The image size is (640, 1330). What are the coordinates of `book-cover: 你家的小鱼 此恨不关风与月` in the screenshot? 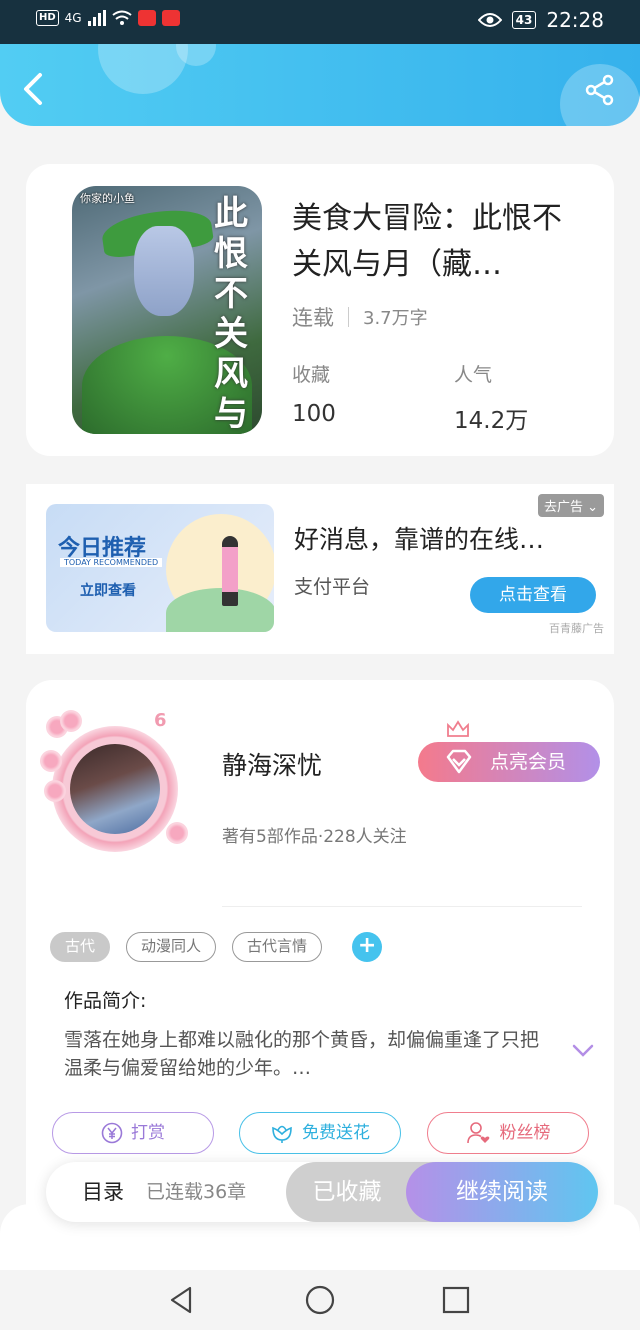 It's located at (167, 310).